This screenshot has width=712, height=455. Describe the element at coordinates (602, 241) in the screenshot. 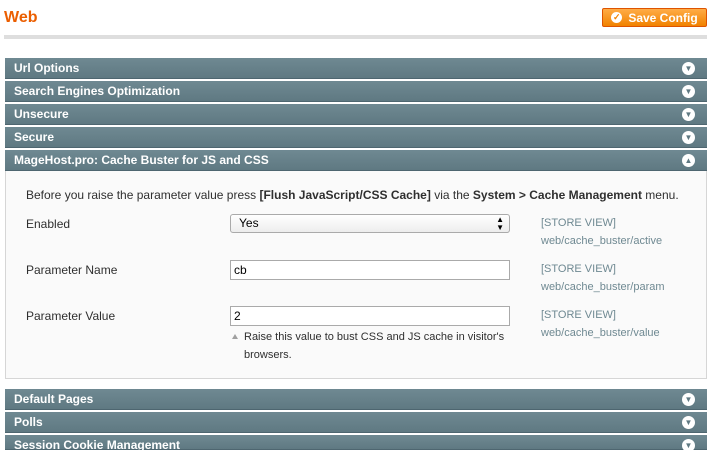

I see `enabled-config-path: web/cache_buster/active` at that location.